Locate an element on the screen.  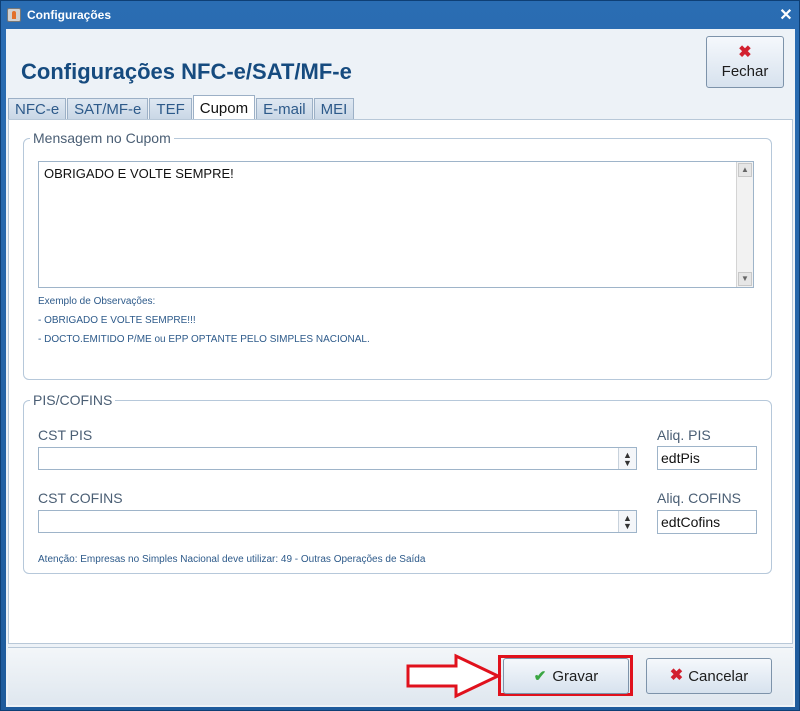
tab-bar: NFC-e SAT/MF-e TEF Cupom E-mail MEI is located at coordinates (181, 107).